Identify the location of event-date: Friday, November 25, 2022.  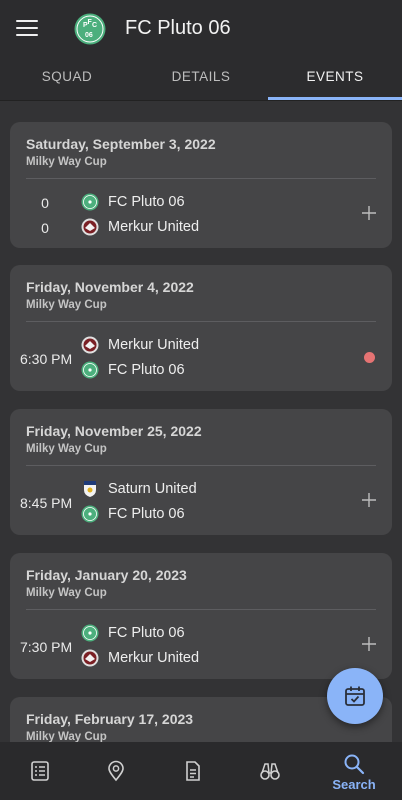
(114, 431).